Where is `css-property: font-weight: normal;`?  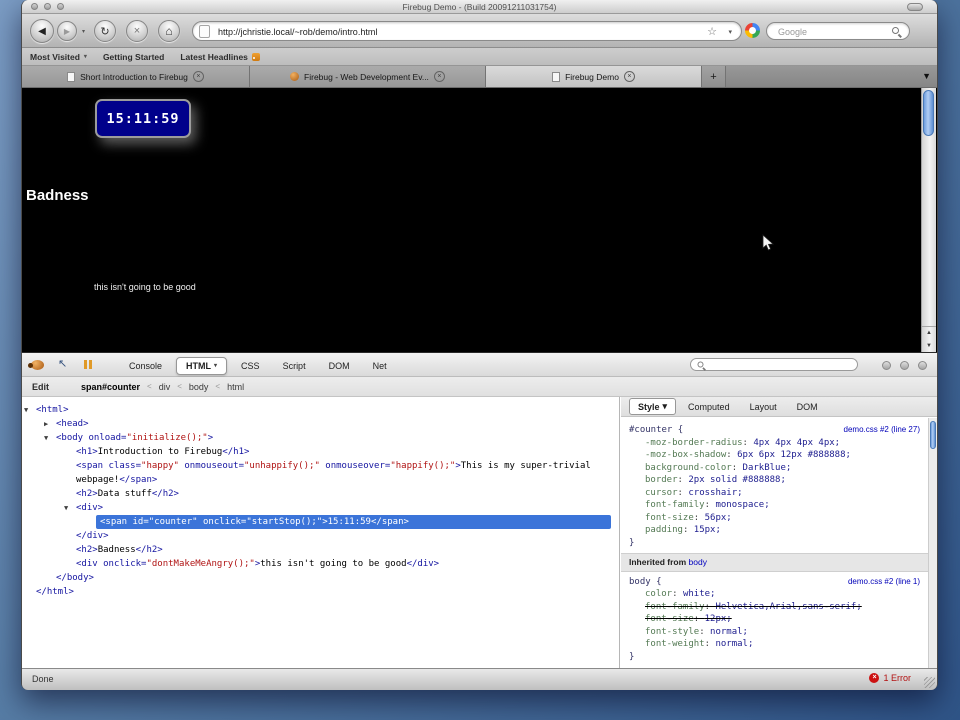
css-property: font-weight: normal; is located at coordinates (774, 644).